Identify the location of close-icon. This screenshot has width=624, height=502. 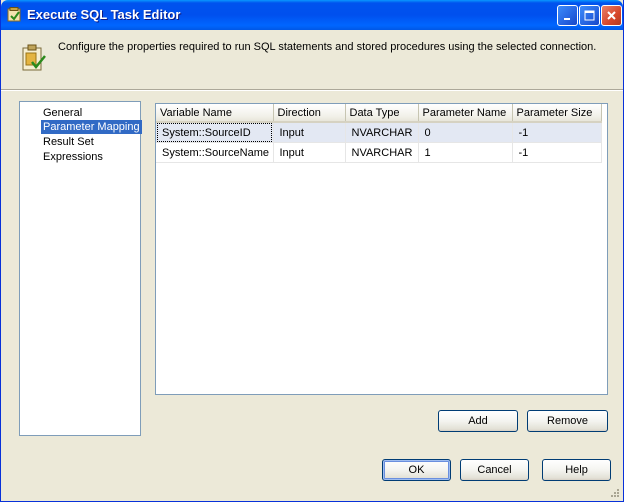
(611, 15).